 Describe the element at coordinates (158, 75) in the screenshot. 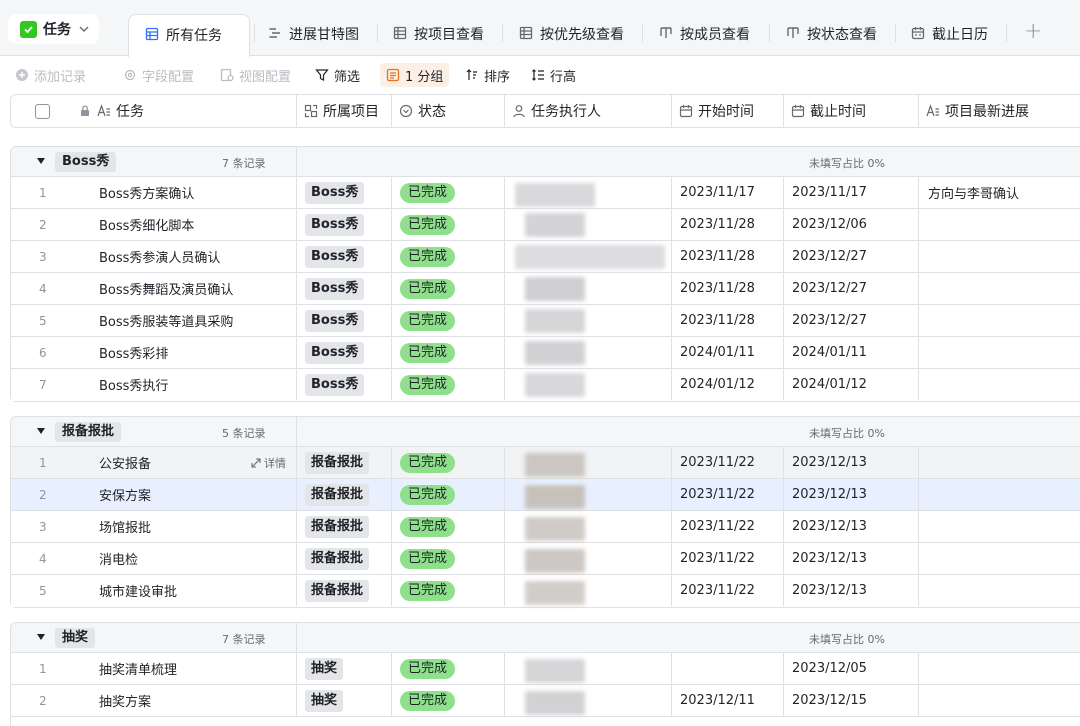

I see `field-config-button: 字段配置` at that location.